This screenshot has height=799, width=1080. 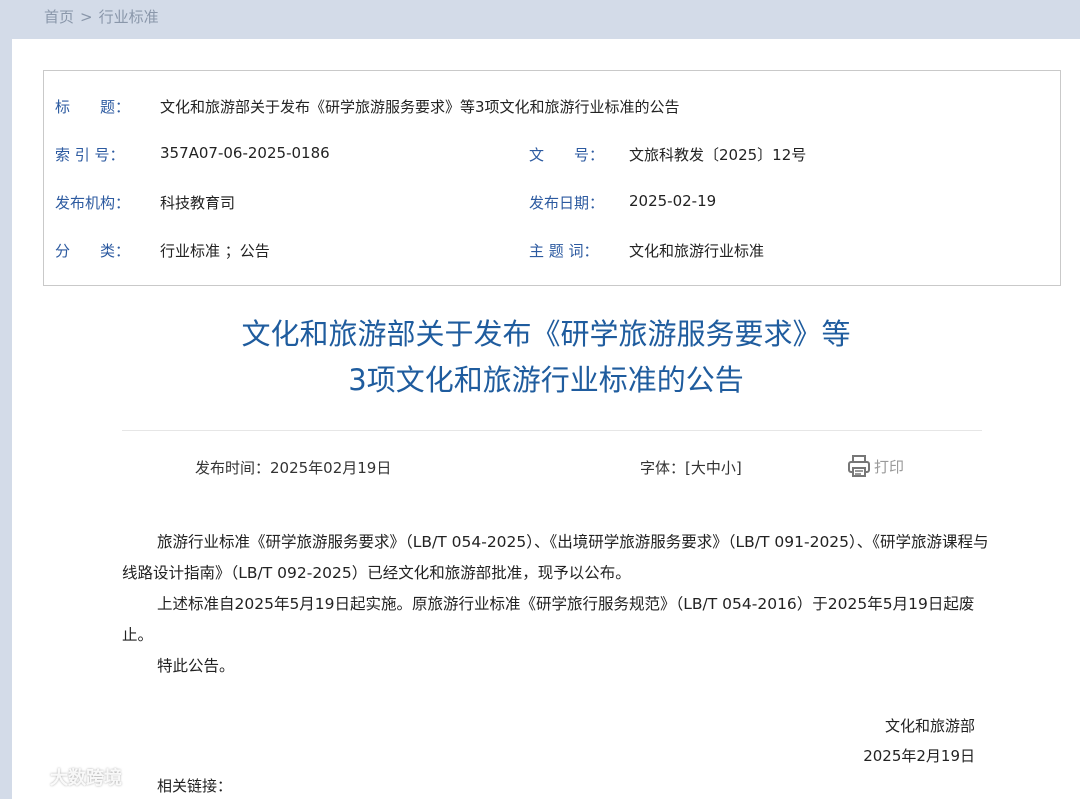 I want to click on meta-date-value: 2025-02-19, so click(x=673, y=201).